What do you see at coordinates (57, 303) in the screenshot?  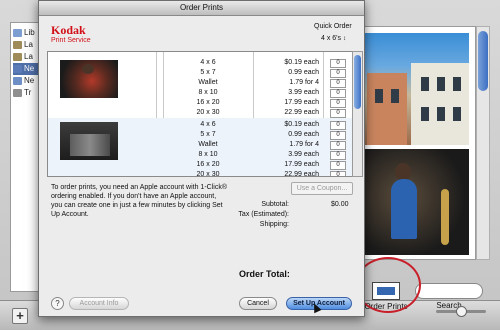 I see `help-button: ?` at bounding box center [57, 303].